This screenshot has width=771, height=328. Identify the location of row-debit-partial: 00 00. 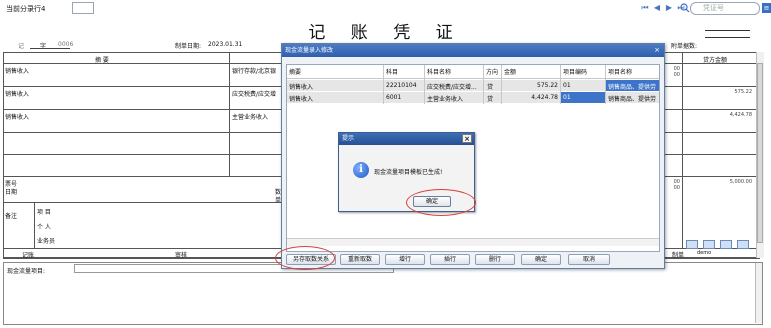
(676, 72).